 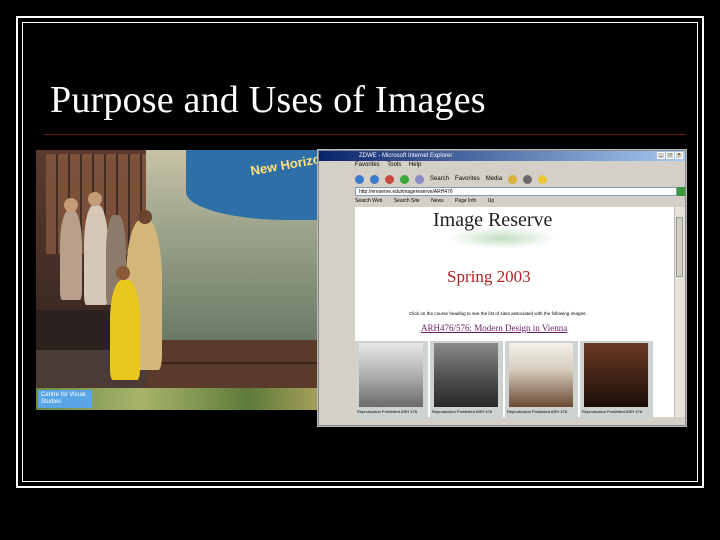 What do you see at coordinates (367, 165) in the screenshot?
I see `menu-favorites: Favorites` at bounding box center [367, 165].